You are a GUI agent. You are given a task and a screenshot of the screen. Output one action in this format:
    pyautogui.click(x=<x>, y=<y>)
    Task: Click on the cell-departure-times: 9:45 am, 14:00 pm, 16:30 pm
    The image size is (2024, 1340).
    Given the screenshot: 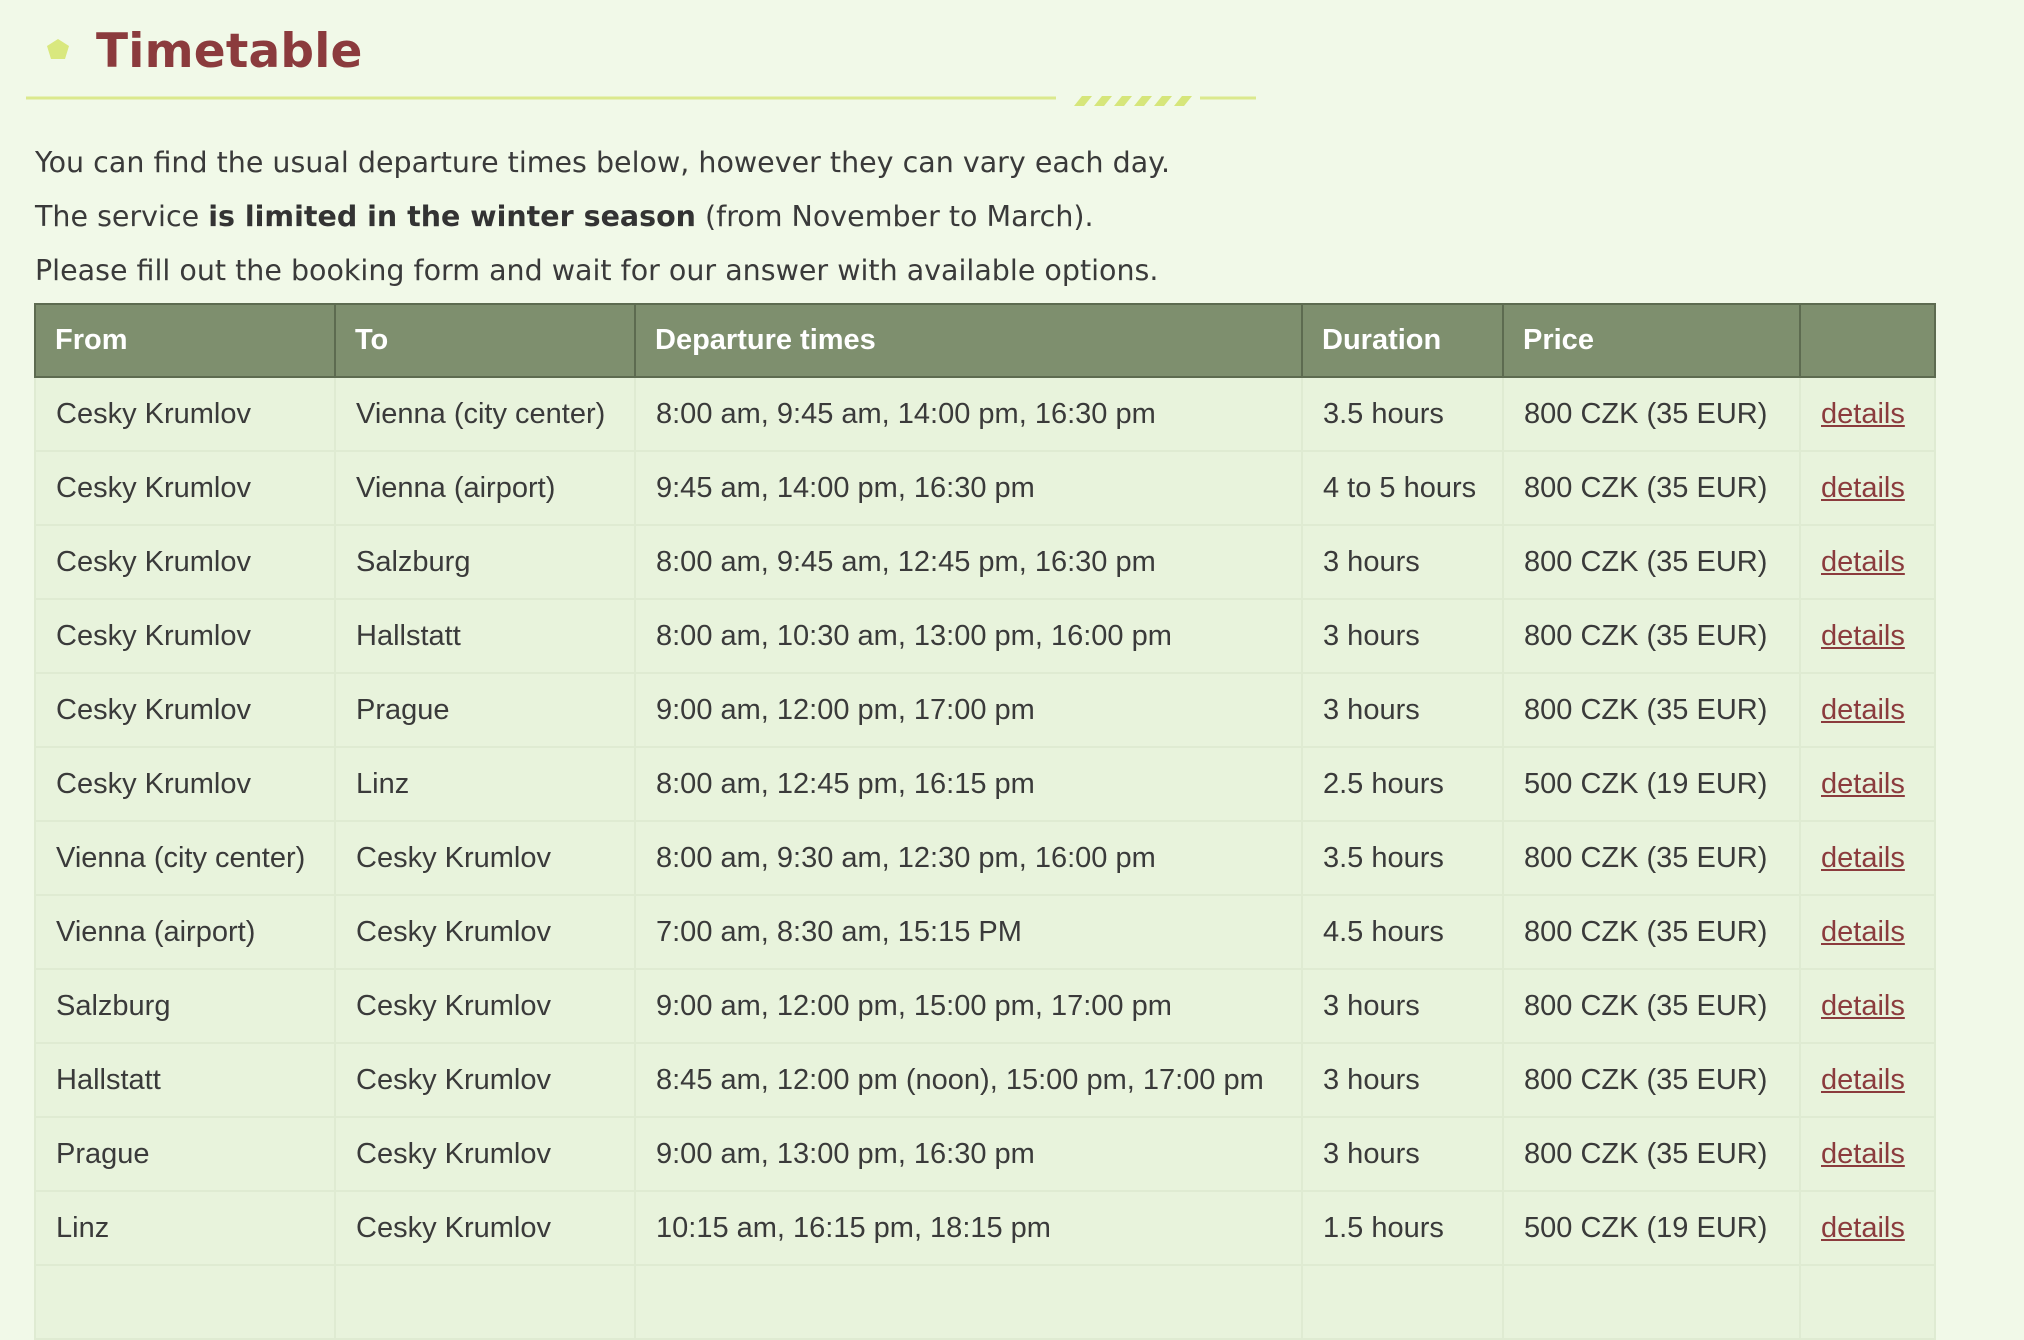 What is the action you would take?
    pyautogui.click(x=968, y=488)
    